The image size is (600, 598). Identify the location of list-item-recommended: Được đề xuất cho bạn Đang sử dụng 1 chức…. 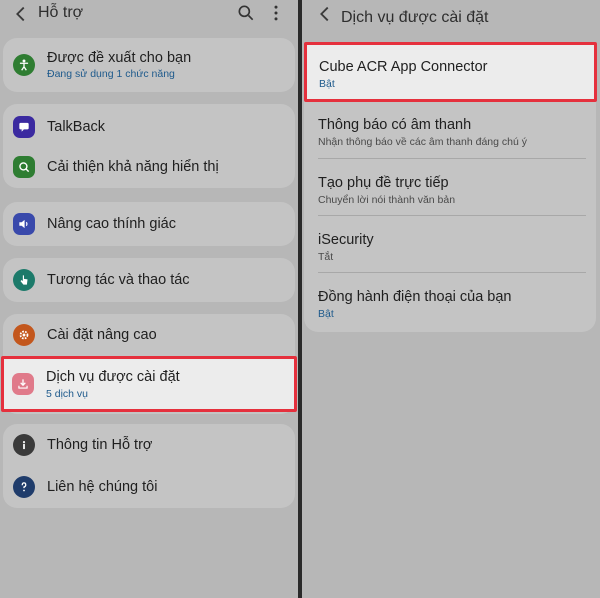
(149, 65).